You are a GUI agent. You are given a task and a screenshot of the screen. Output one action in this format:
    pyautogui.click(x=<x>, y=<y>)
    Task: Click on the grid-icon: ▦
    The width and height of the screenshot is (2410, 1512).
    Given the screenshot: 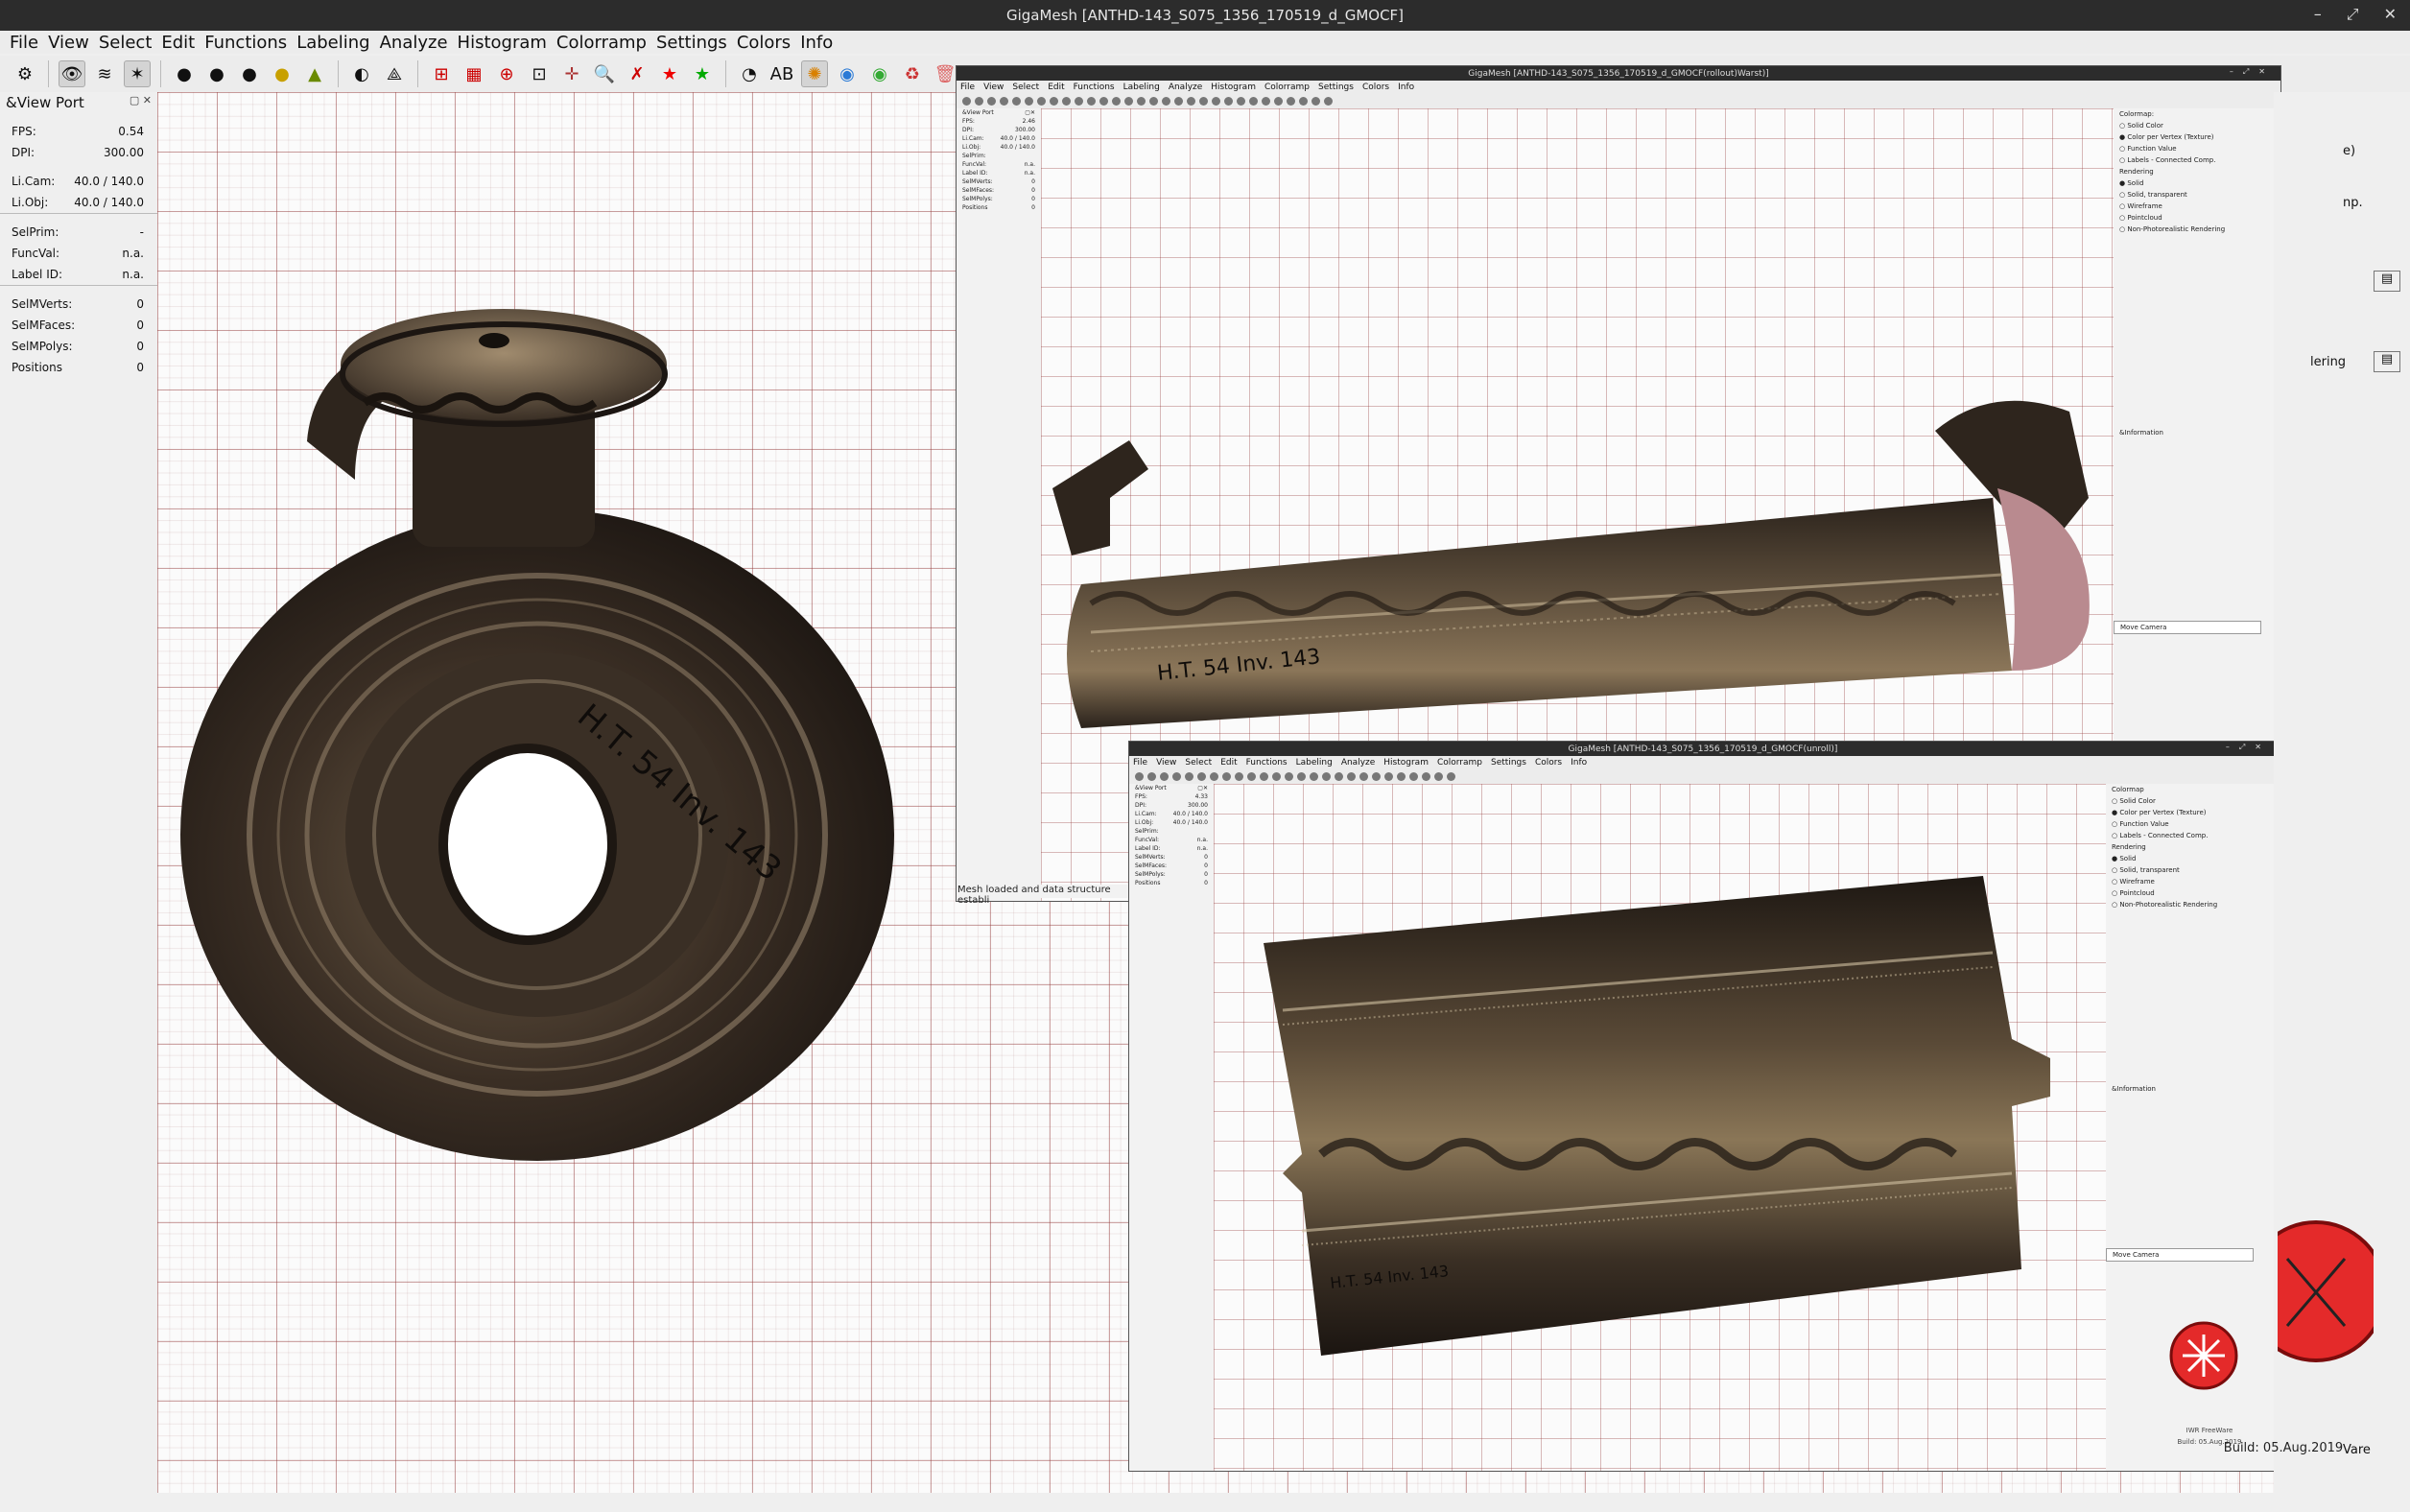 What is the action you would take?
    pyautogui.click(x=474, y=73)
    